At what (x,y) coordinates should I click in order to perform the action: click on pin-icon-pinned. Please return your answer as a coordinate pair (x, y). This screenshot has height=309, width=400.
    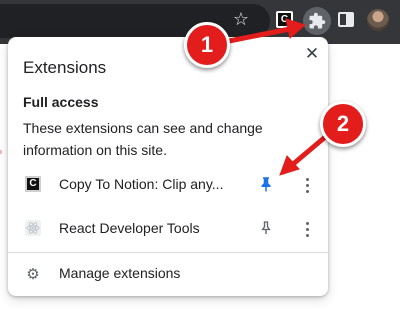
    Looking at the image, I should click on (266, 184).